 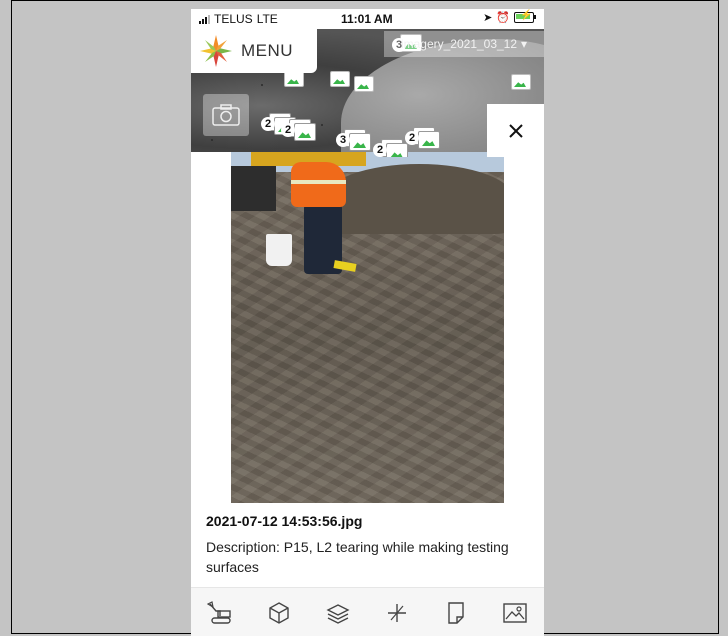 I want to click on close-button, so click(x=515, y=130).